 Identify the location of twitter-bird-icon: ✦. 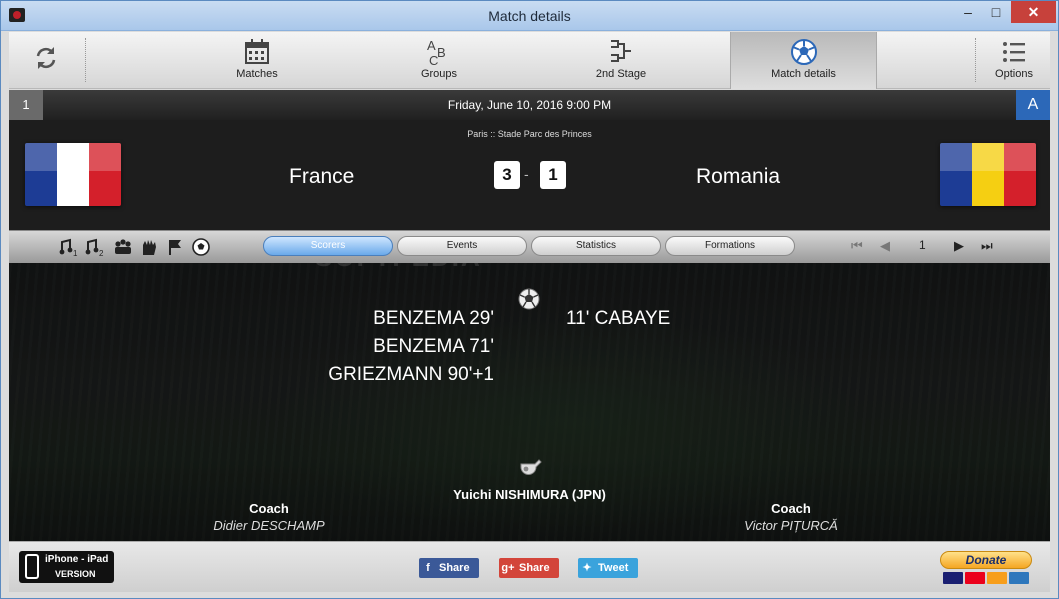
(587, 568).